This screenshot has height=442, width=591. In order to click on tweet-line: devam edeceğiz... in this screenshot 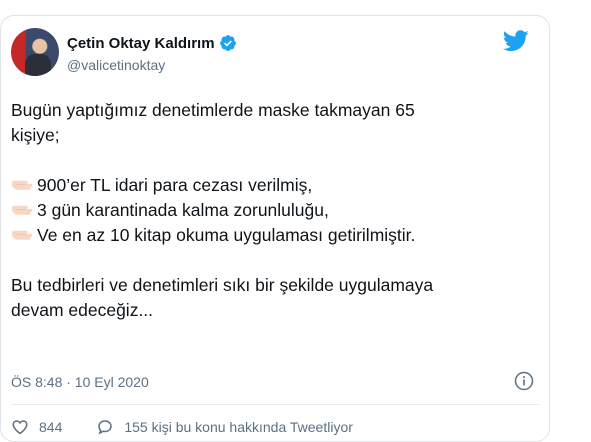, I will do `click(82, 310)`.